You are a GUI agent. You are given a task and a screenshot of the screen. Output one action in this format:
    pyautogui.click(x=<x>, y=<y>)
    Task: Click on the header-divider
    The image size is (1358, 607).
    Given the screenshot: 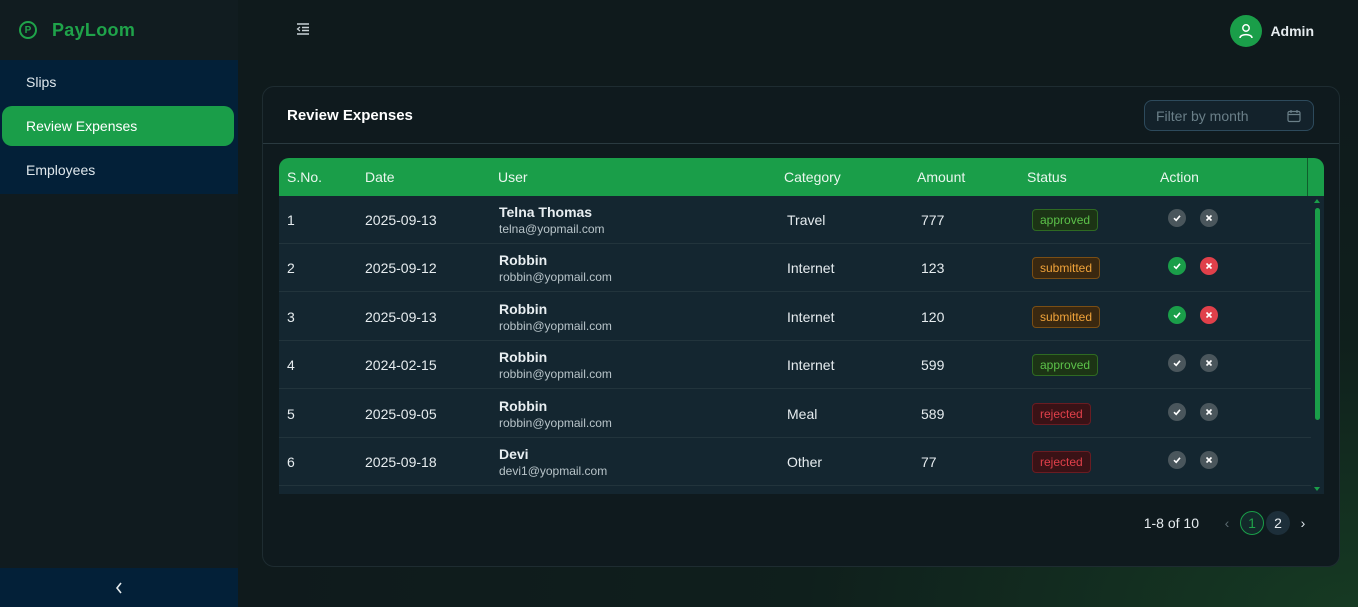 What is the action you would take?
    pyautogui.click(x=1307, y=177)
    